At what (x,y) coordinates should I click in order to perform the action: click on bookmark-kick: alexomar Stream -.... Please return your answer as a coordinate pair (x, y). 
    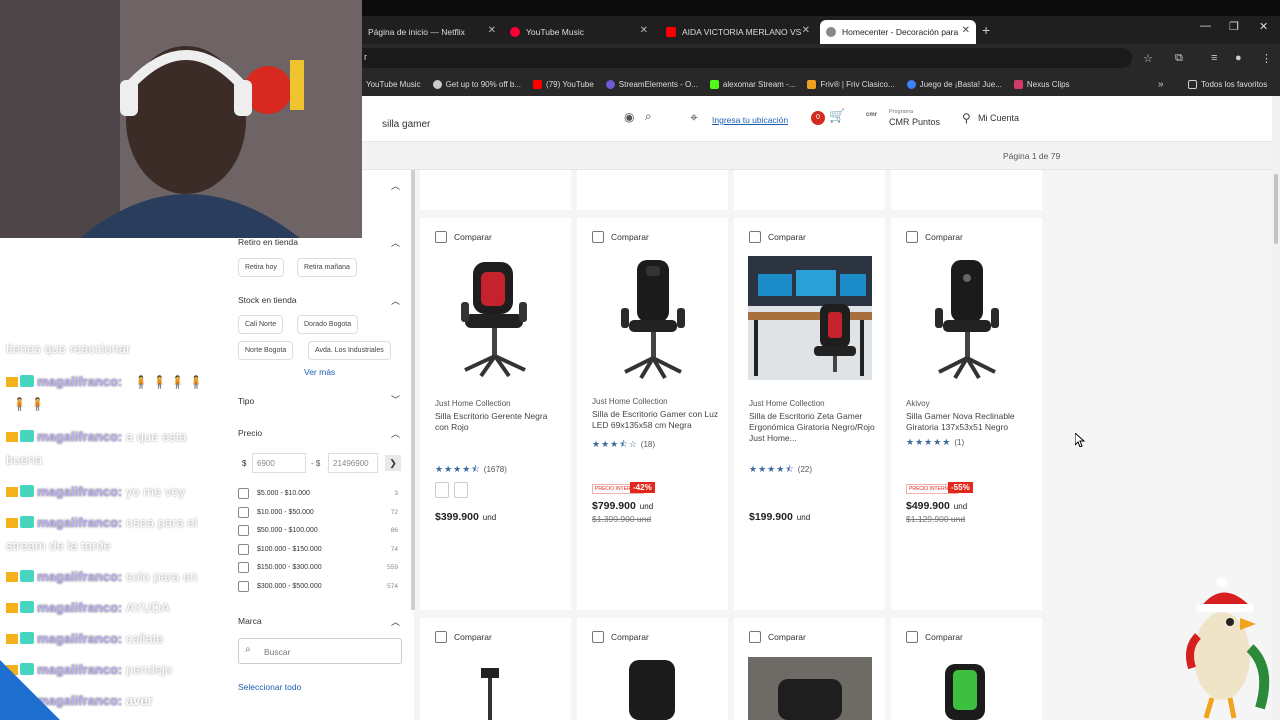
    Looking at the image, I should click on (752, 84).